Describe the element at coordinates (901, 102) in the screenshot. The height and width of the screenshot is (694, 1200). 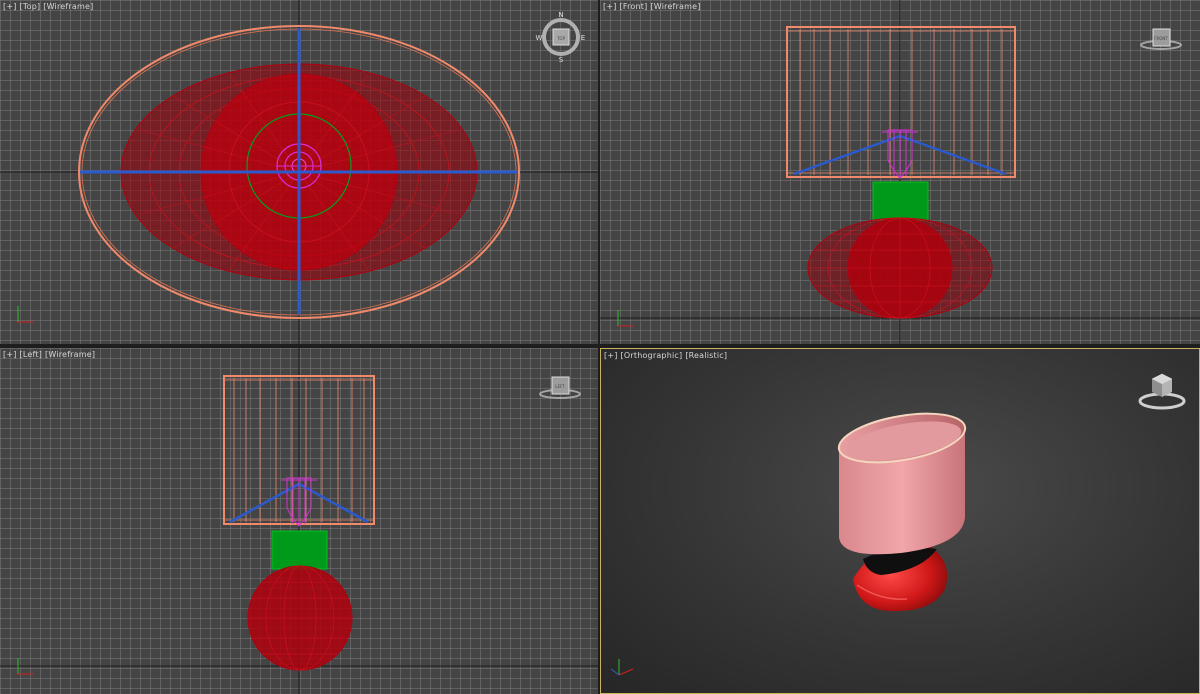
I see `lamp-shade-wireframe` at that location.